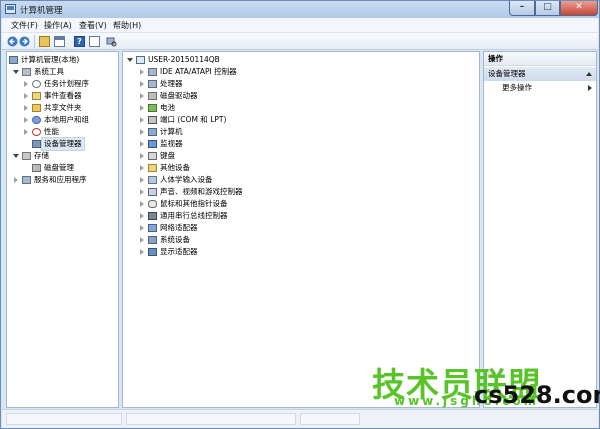 The width and height of the screenshot is (600, 429). I want to click on menu-view: 查看(V), so click(93, 25).